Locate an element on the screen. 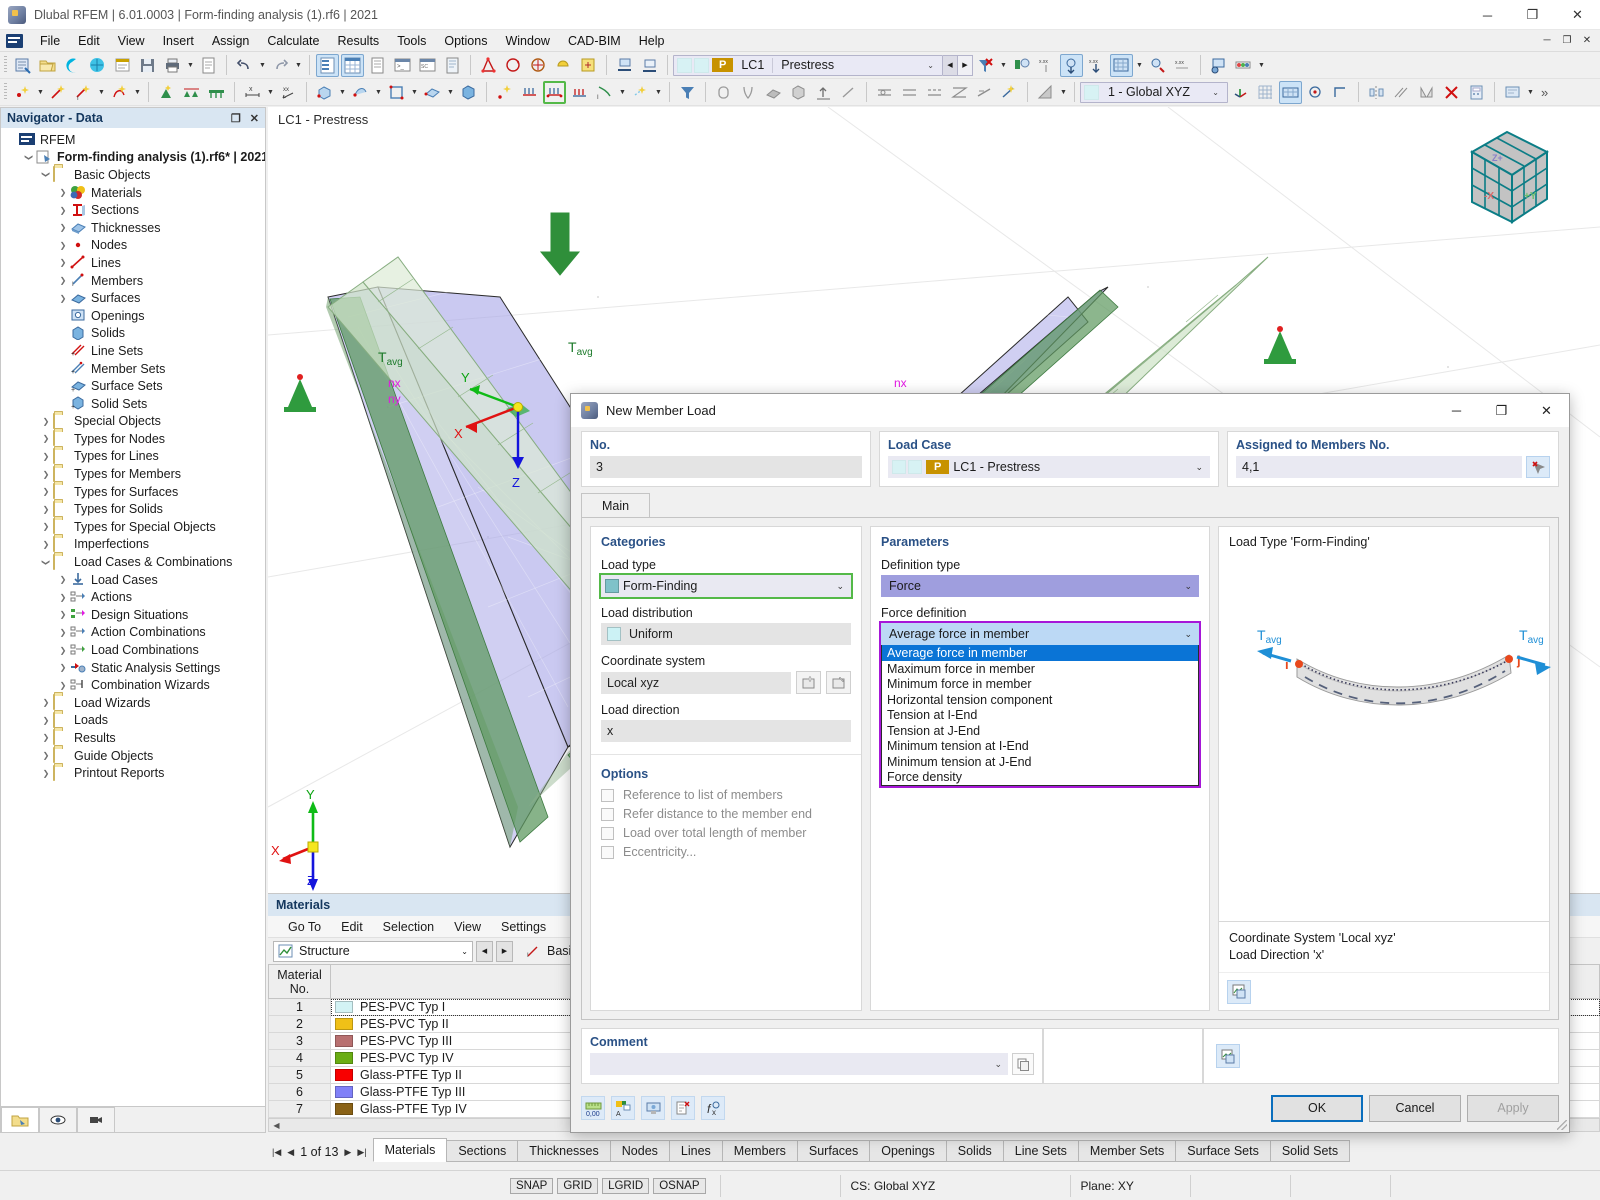  object-tab-line-sets: Line Sets is located at coordinates (1040, 1151).